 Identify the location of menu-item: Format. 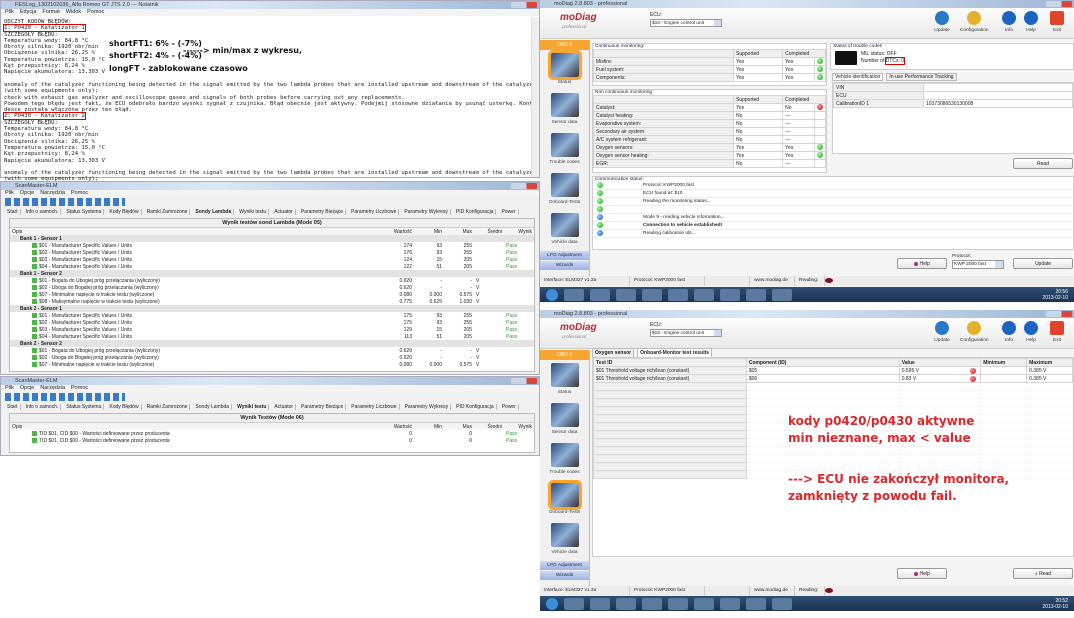
(50, 12).